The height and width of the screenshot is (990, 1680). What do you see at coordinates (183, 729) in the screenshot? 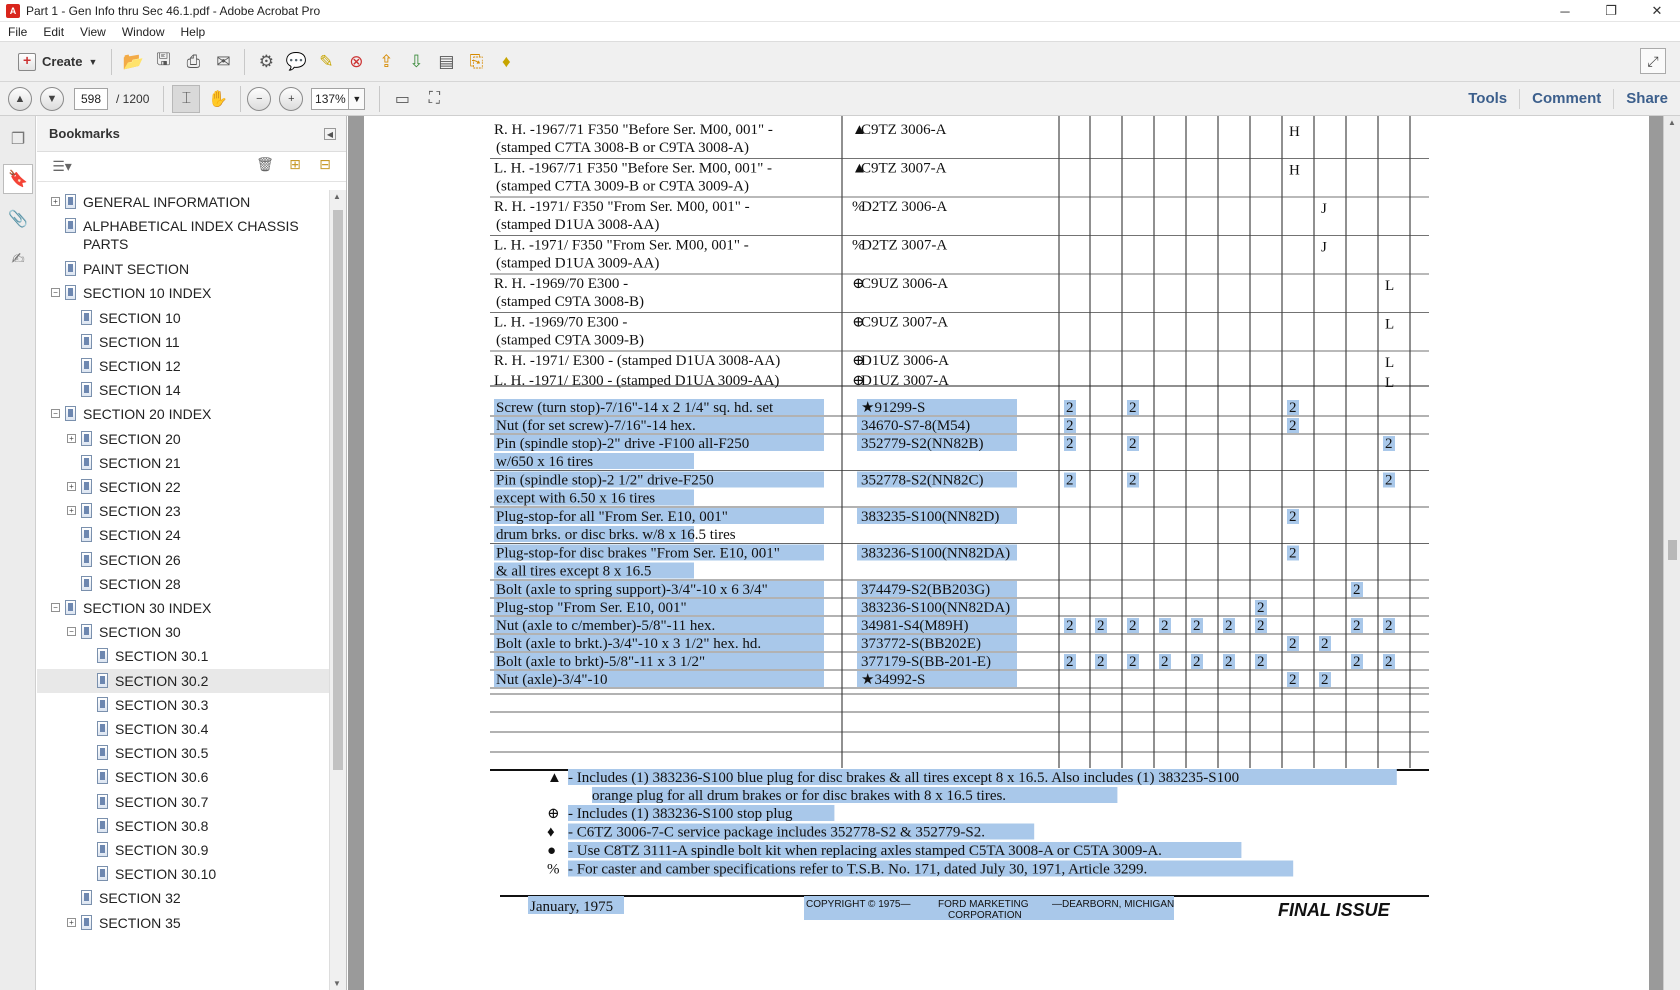
I see `bookmark-item: SECTION 30.4` at bounding box center [183, 729].